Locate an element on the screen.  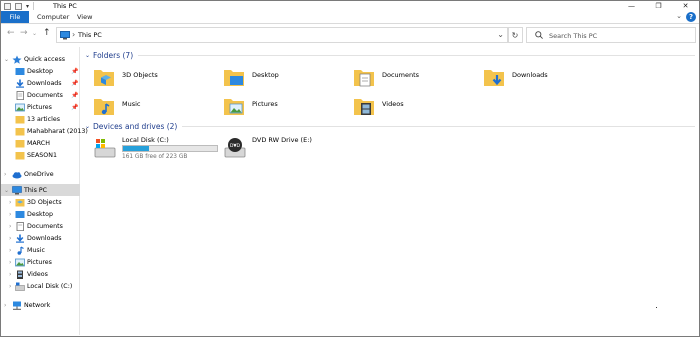
nav-label: Quick access is located at coordinates (45, 59).